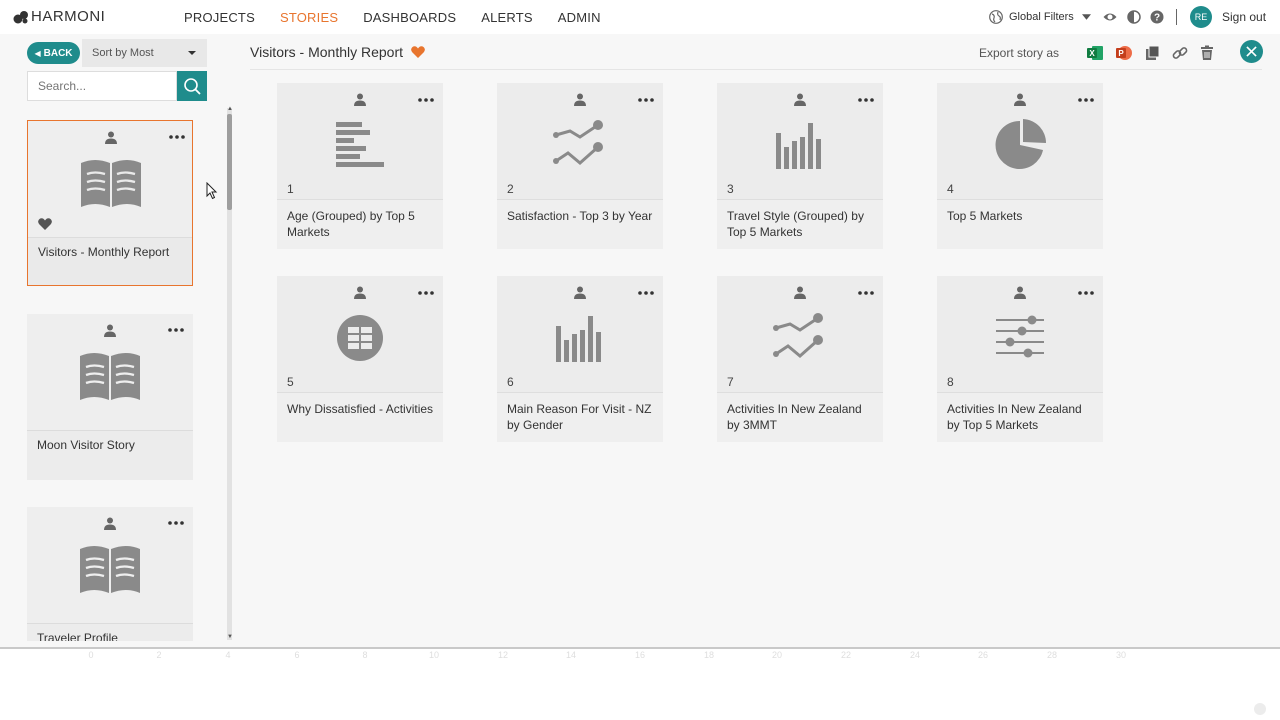  Describe the element at coordinates (950, 189) in the screenshot. I see `viz-number: 4` at that location.